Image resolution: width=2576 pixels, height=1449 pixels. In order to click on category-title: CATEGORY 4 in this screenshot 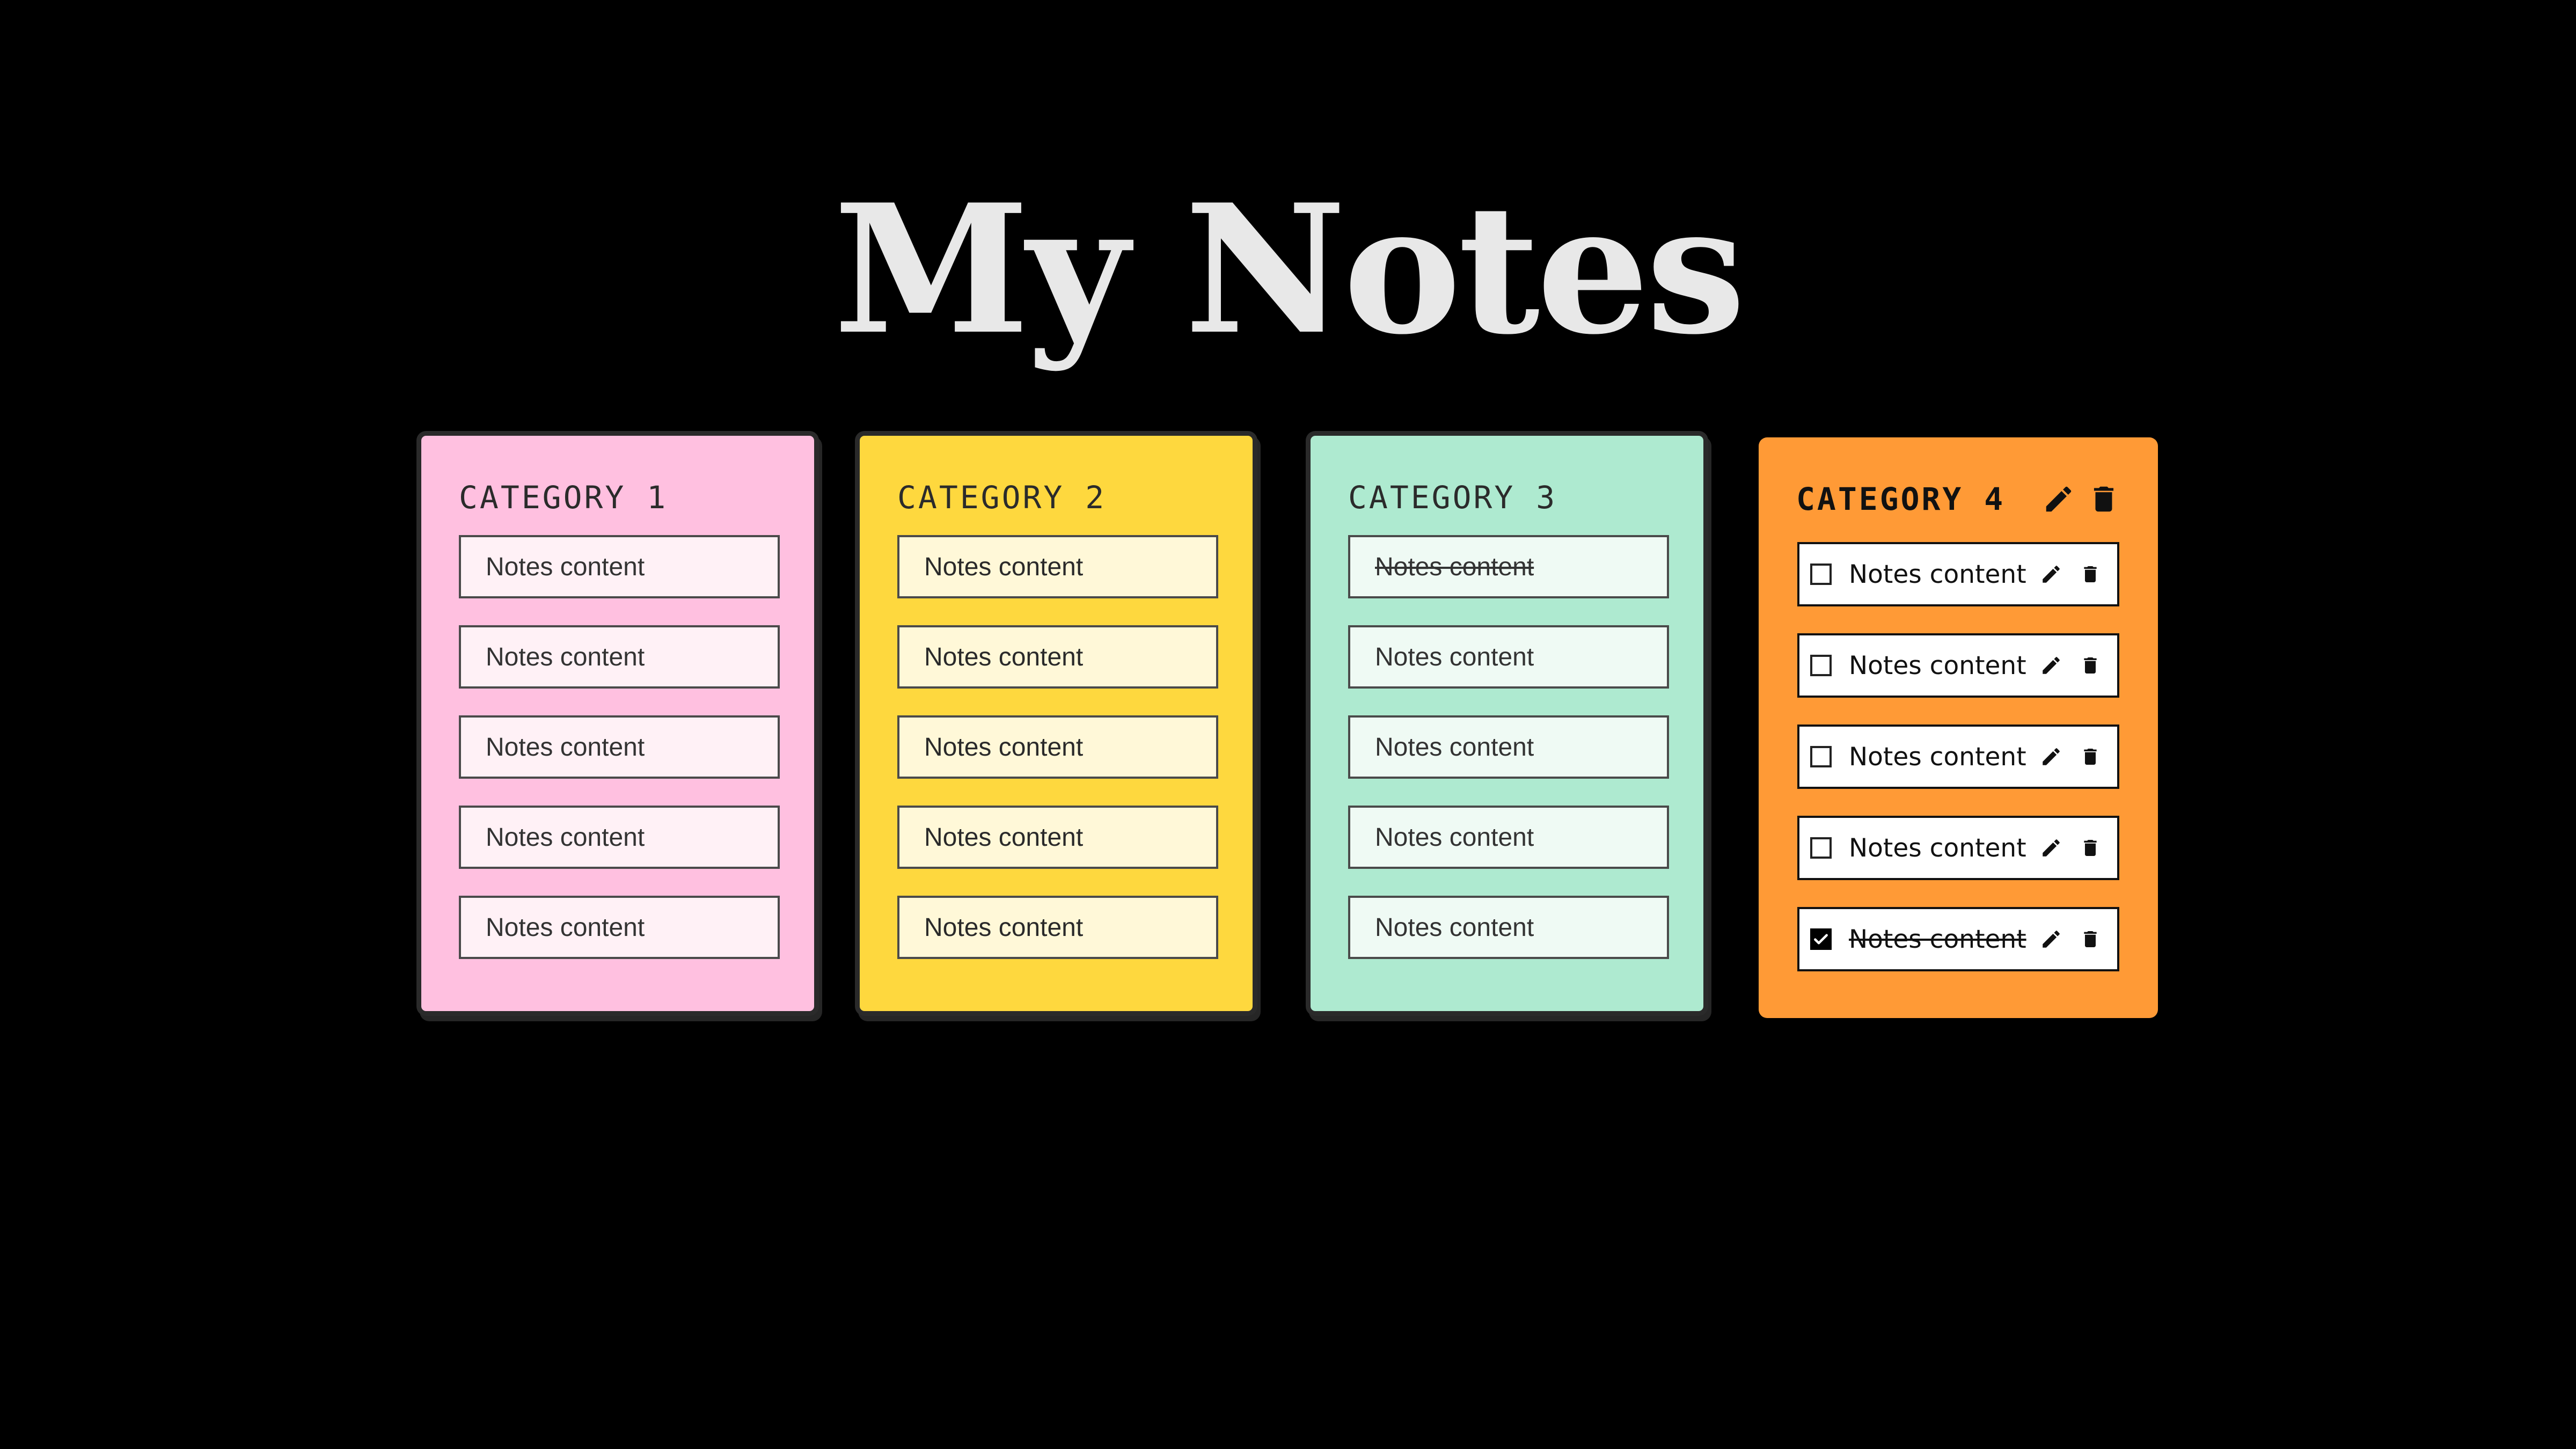, I will do `click(1901, 499)`.